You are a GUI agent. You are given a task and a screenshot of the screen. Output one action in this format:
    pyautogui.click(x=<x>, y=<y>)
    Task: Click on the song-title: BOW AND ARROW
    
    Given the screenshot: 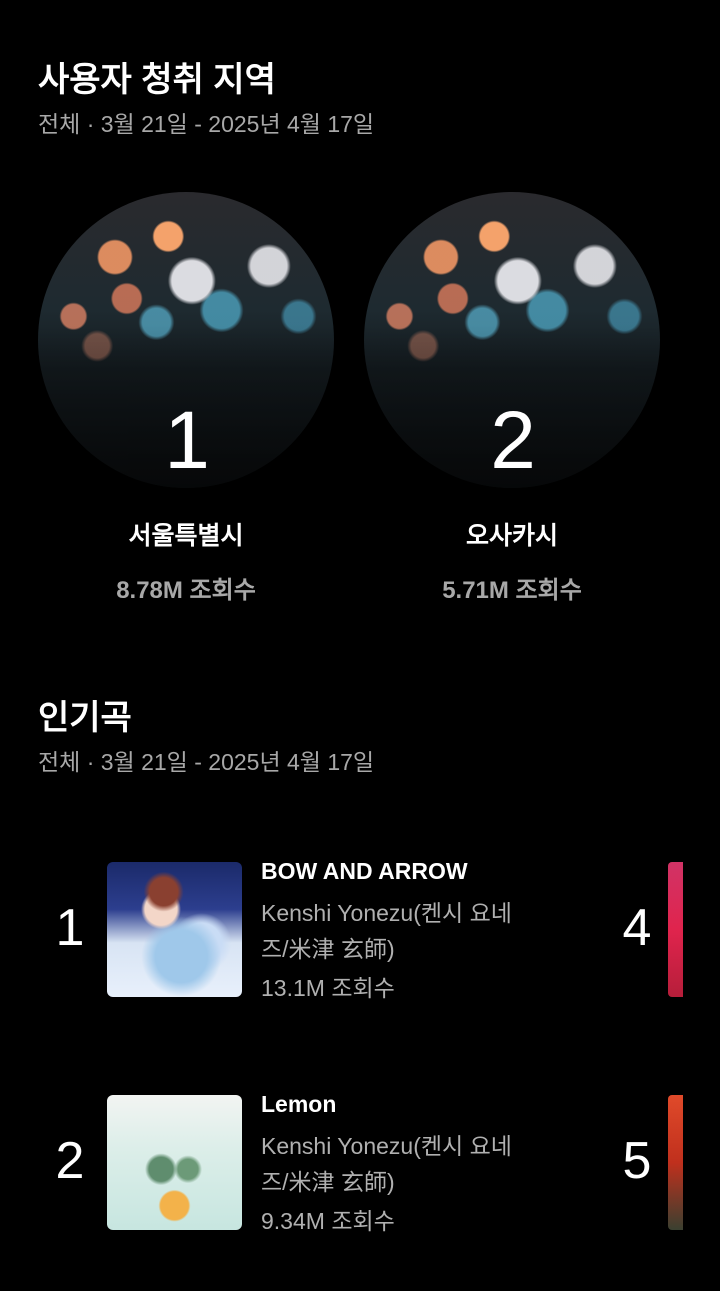 What is the action you would take?
    pyautogui.click(x=364, y=871)
    